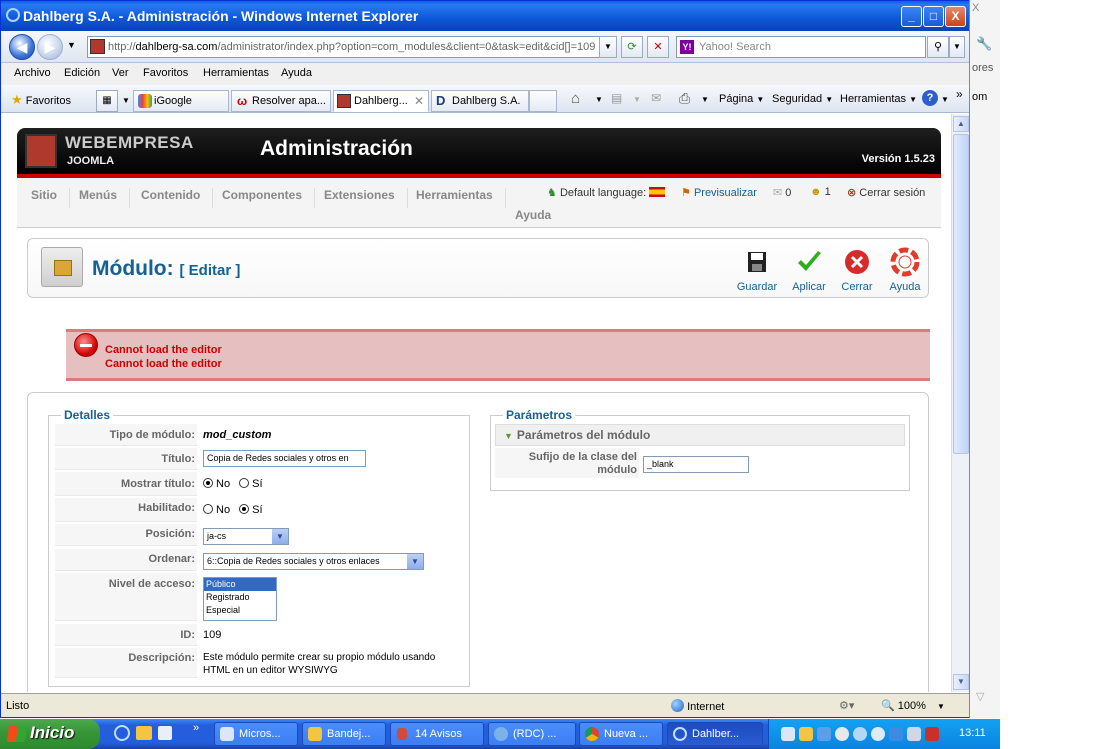  What do you see at coordinates (592, 734) in the screenshot?
I see `chrome-icon` at bounding box center [592, 734].